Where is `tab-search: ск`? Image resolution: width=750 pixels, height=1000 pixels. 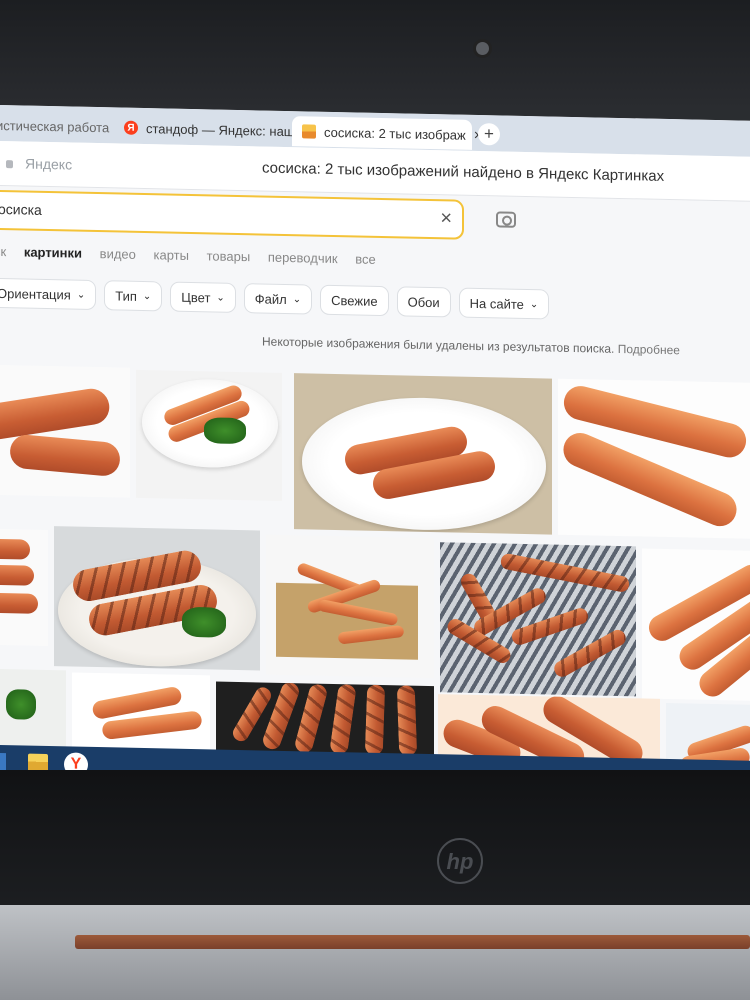
tab-search: ск is located at coordinates (3, 251).